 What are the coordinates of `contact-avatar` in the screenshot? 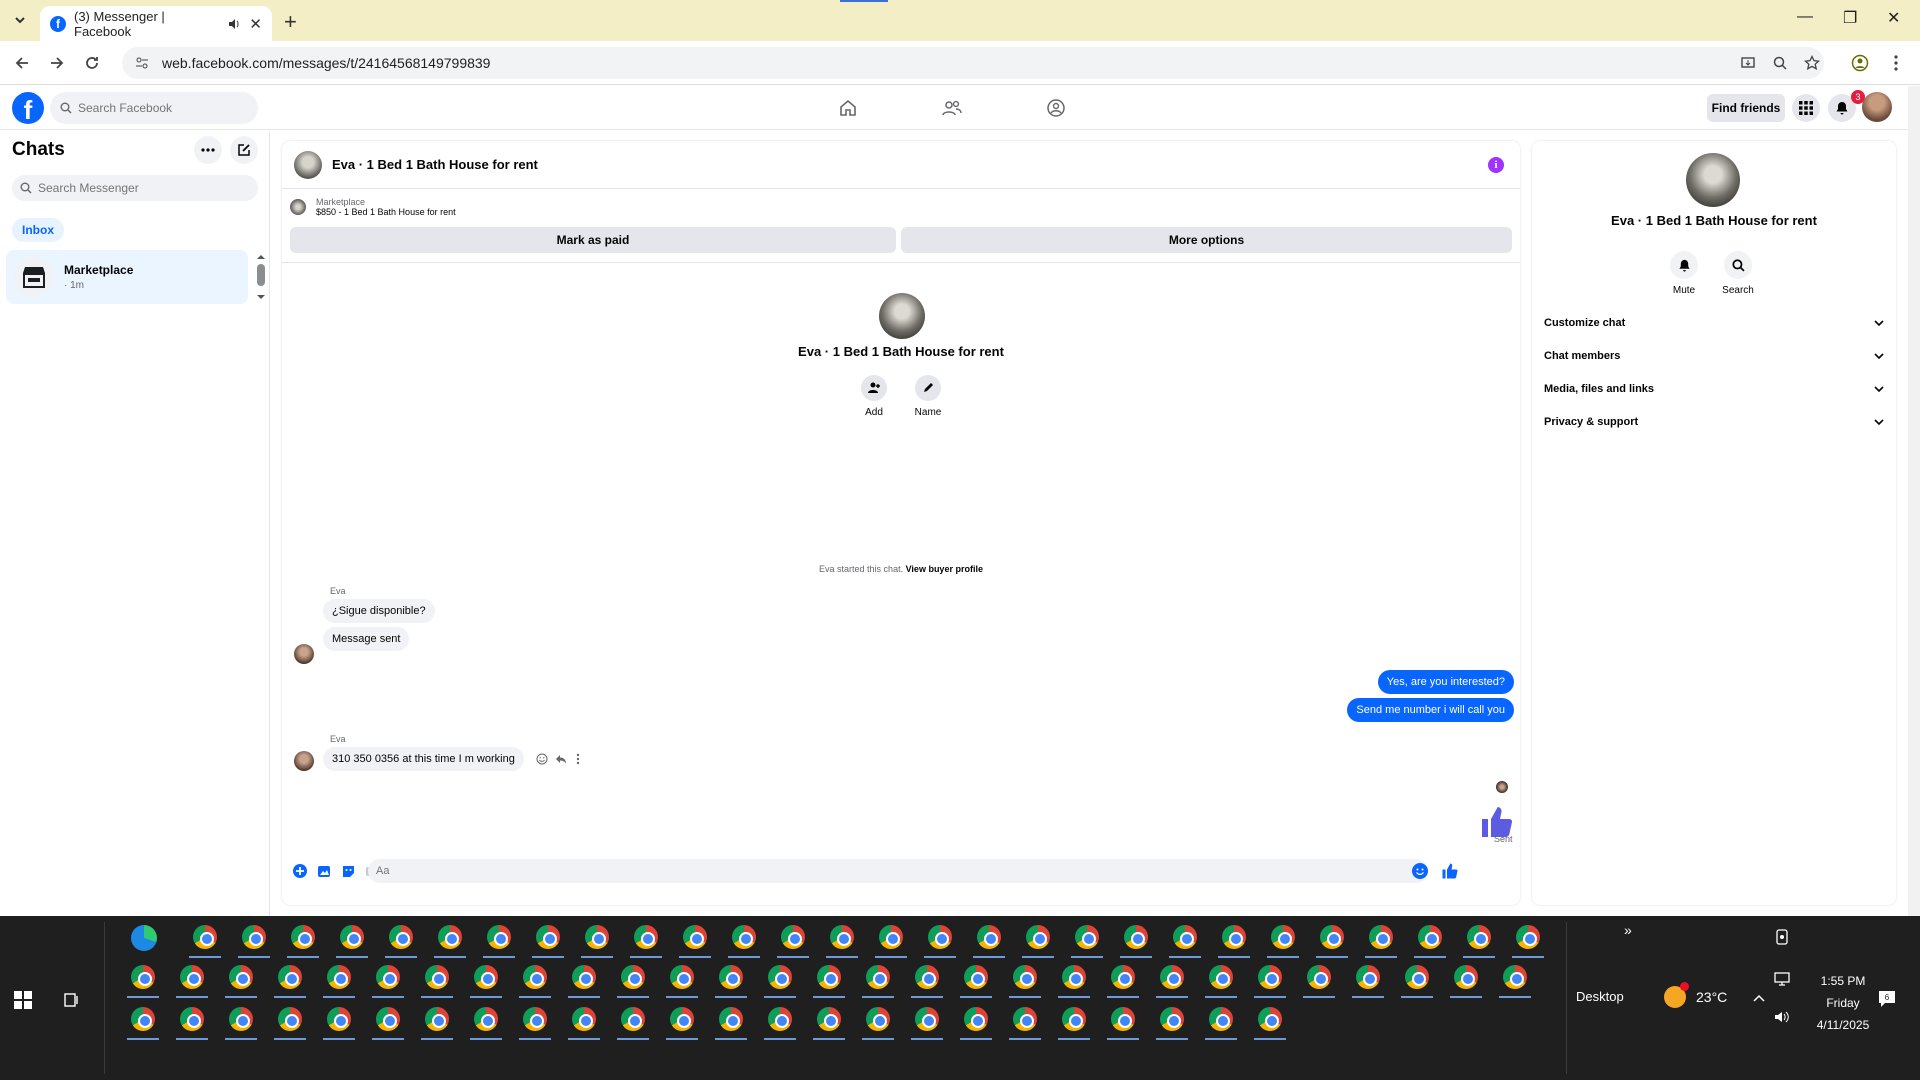 It's located at (902, 316).